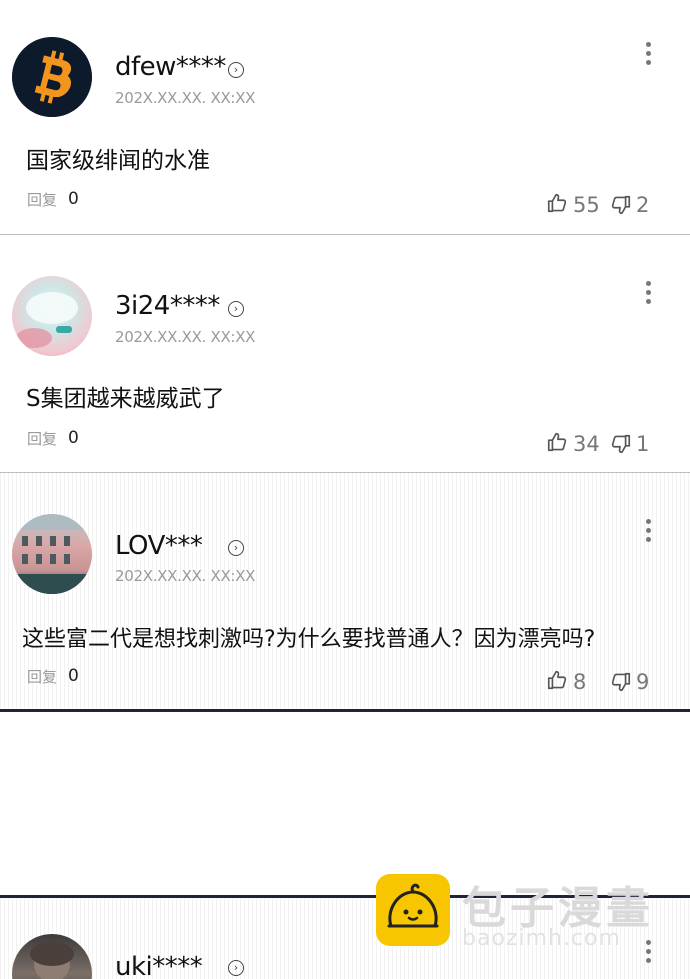 Image resolution: width=690 pixels, height=979 pixels. What do you see at coordinates (159, 546) in the screenshot?
I see `username: LOV***` at bounding box center [159, 546].